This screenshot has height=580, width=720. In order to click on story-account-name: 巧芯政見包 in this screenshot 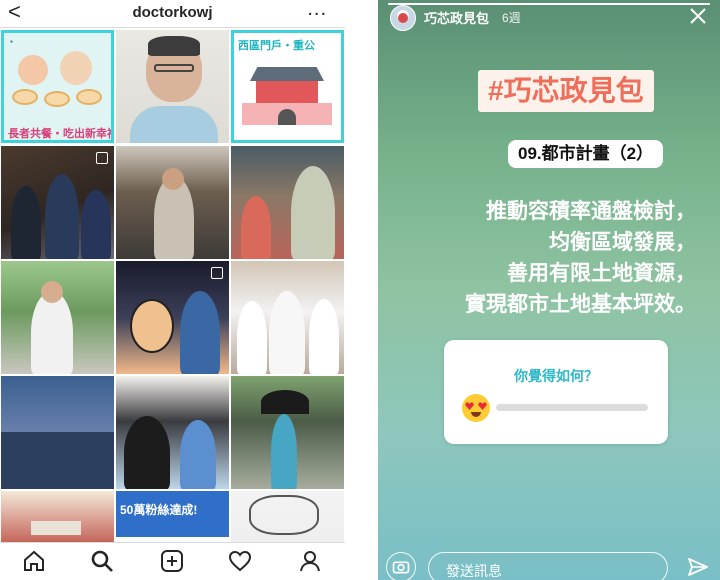, I will do `click(456, 17)`.